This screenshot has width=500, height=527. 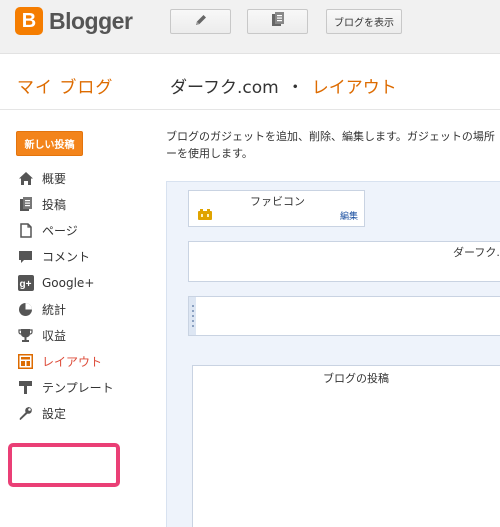 I want to click on sidebar-item-label: テンプレート, so click(x=78, y=388).